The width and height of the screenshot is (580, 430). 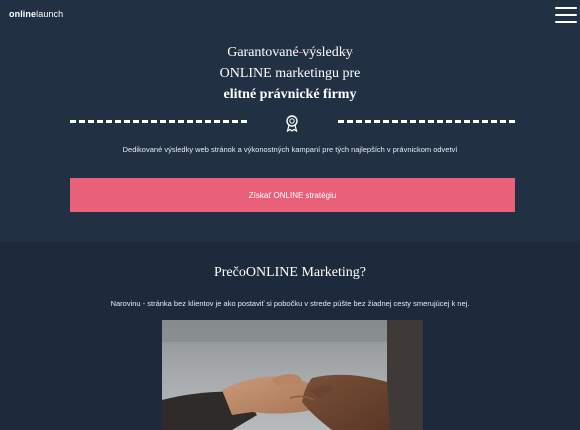 I want to click on hero-title-line2: ONLINE marketingu pre, so click(x=290, y=73).